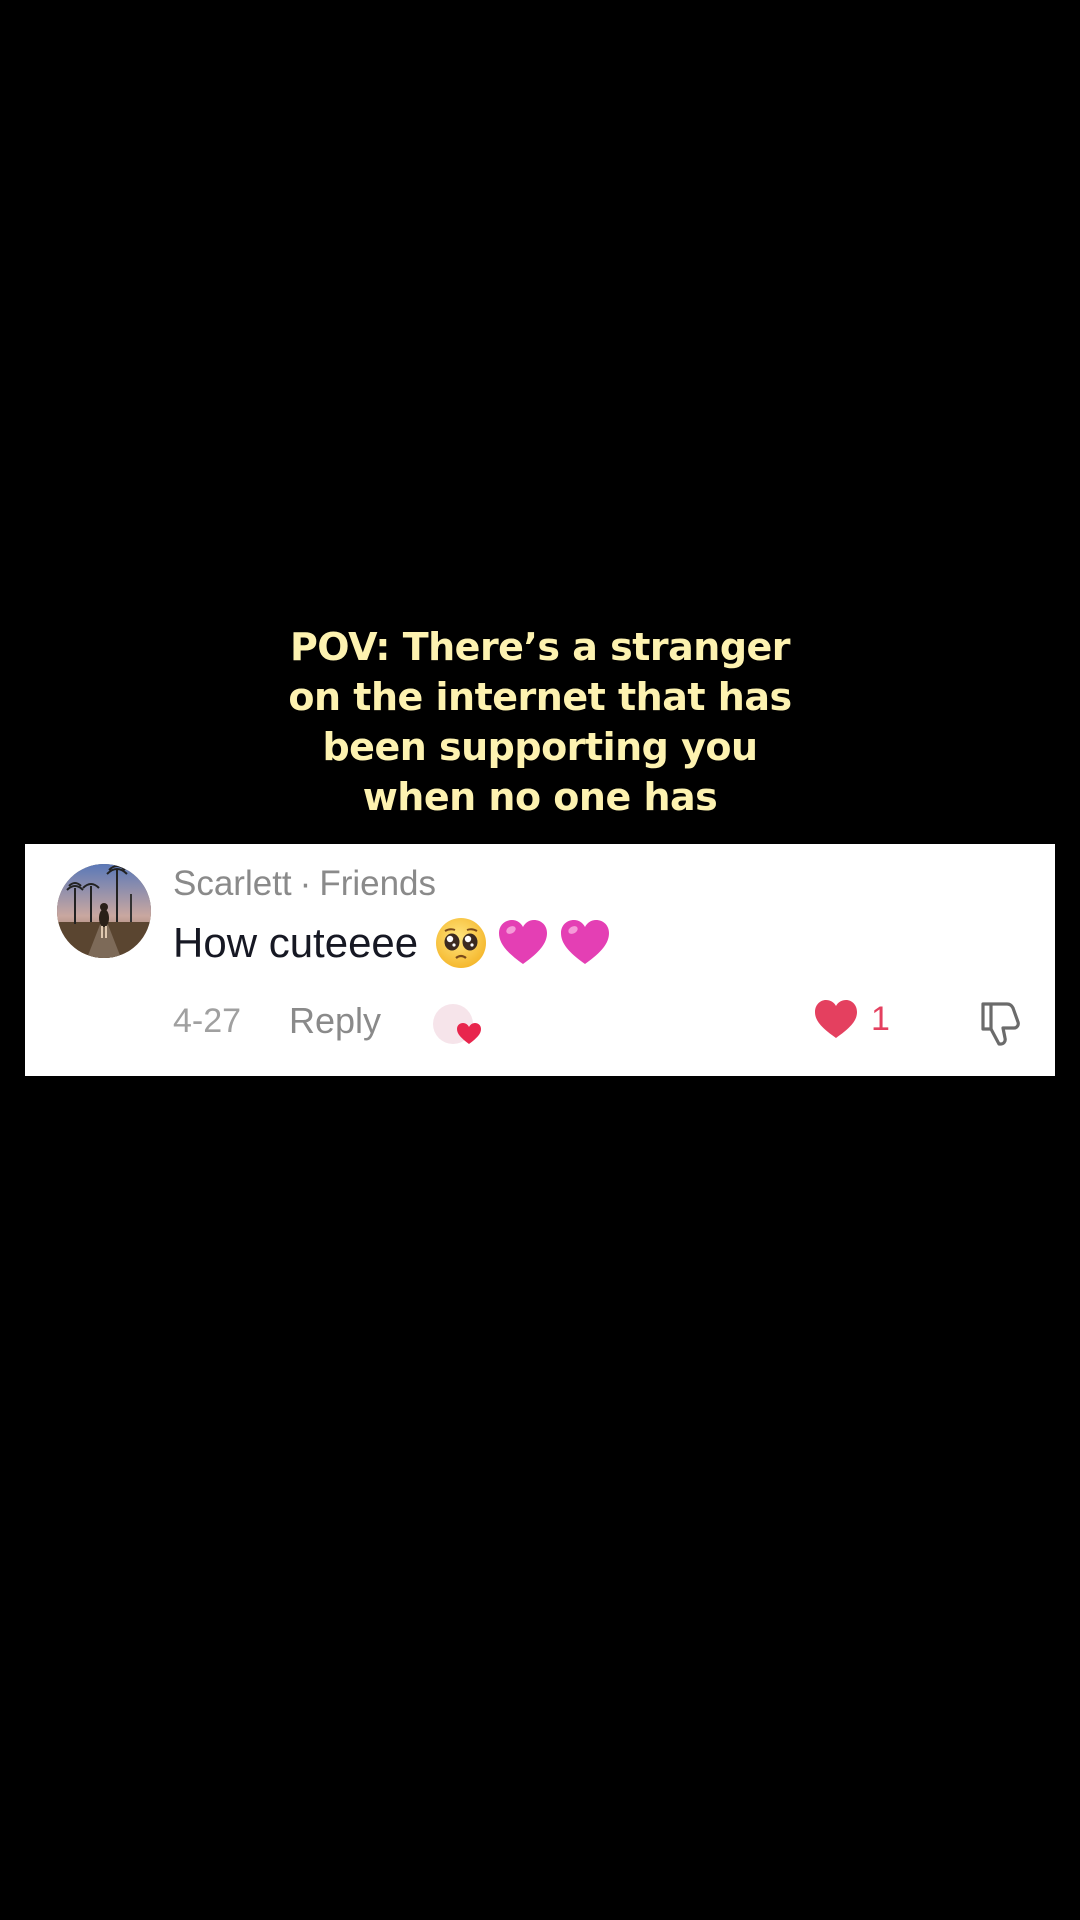 This screenshot has width=1080, height=1920. Describe the element at coordinates (461, 943) in the screenshot. I see `pleading-face-emoji-icon` at that location.